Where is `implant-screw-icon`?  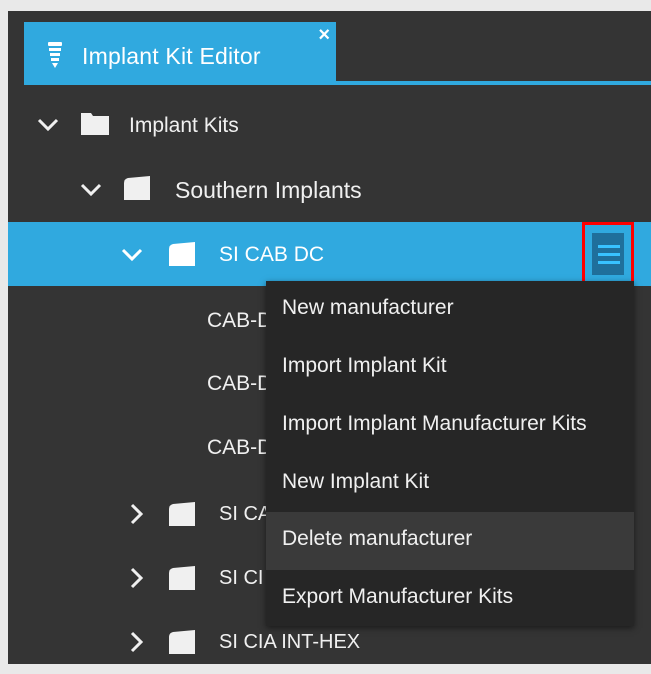
implant-screw-icon is located at coordinates (55, 55).